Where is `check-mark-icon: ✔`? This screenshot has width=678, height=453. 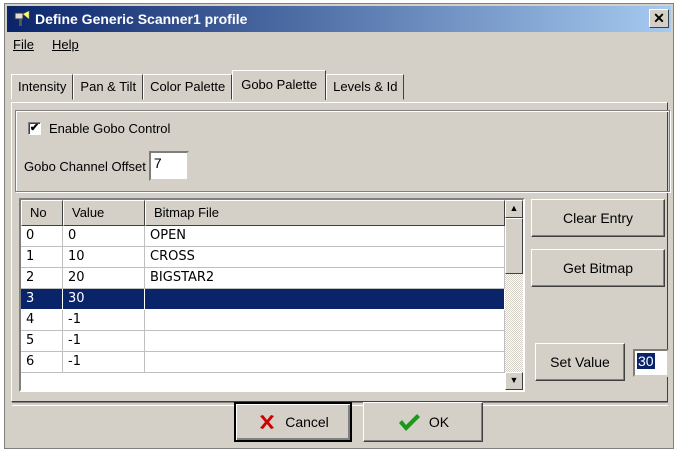
check-mark-icon: ✔ is located at coordinates (34, 128).